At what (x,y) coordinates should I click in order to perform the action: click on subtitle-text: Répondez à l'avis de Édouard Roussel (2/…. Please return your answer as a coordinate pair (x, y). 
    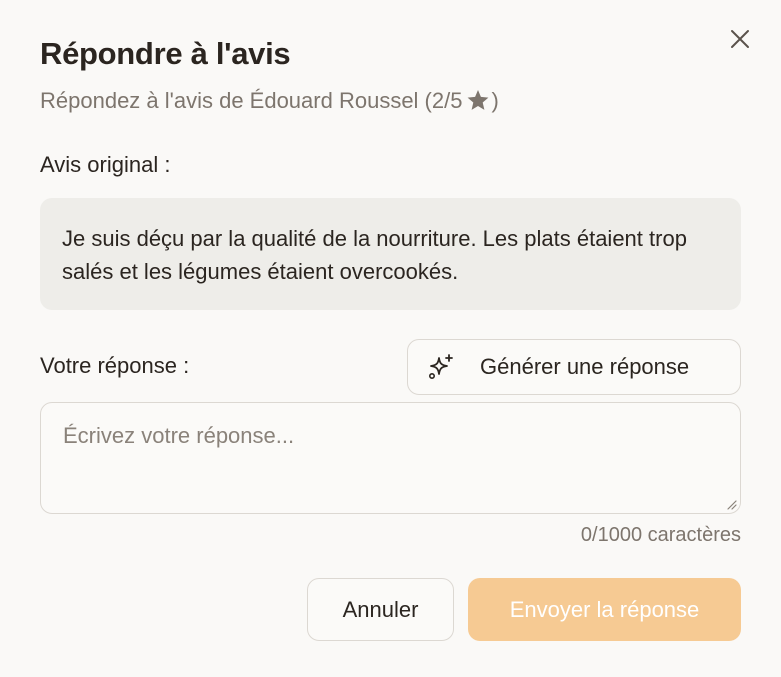
    Looking at the image, I should click on (251, 100).